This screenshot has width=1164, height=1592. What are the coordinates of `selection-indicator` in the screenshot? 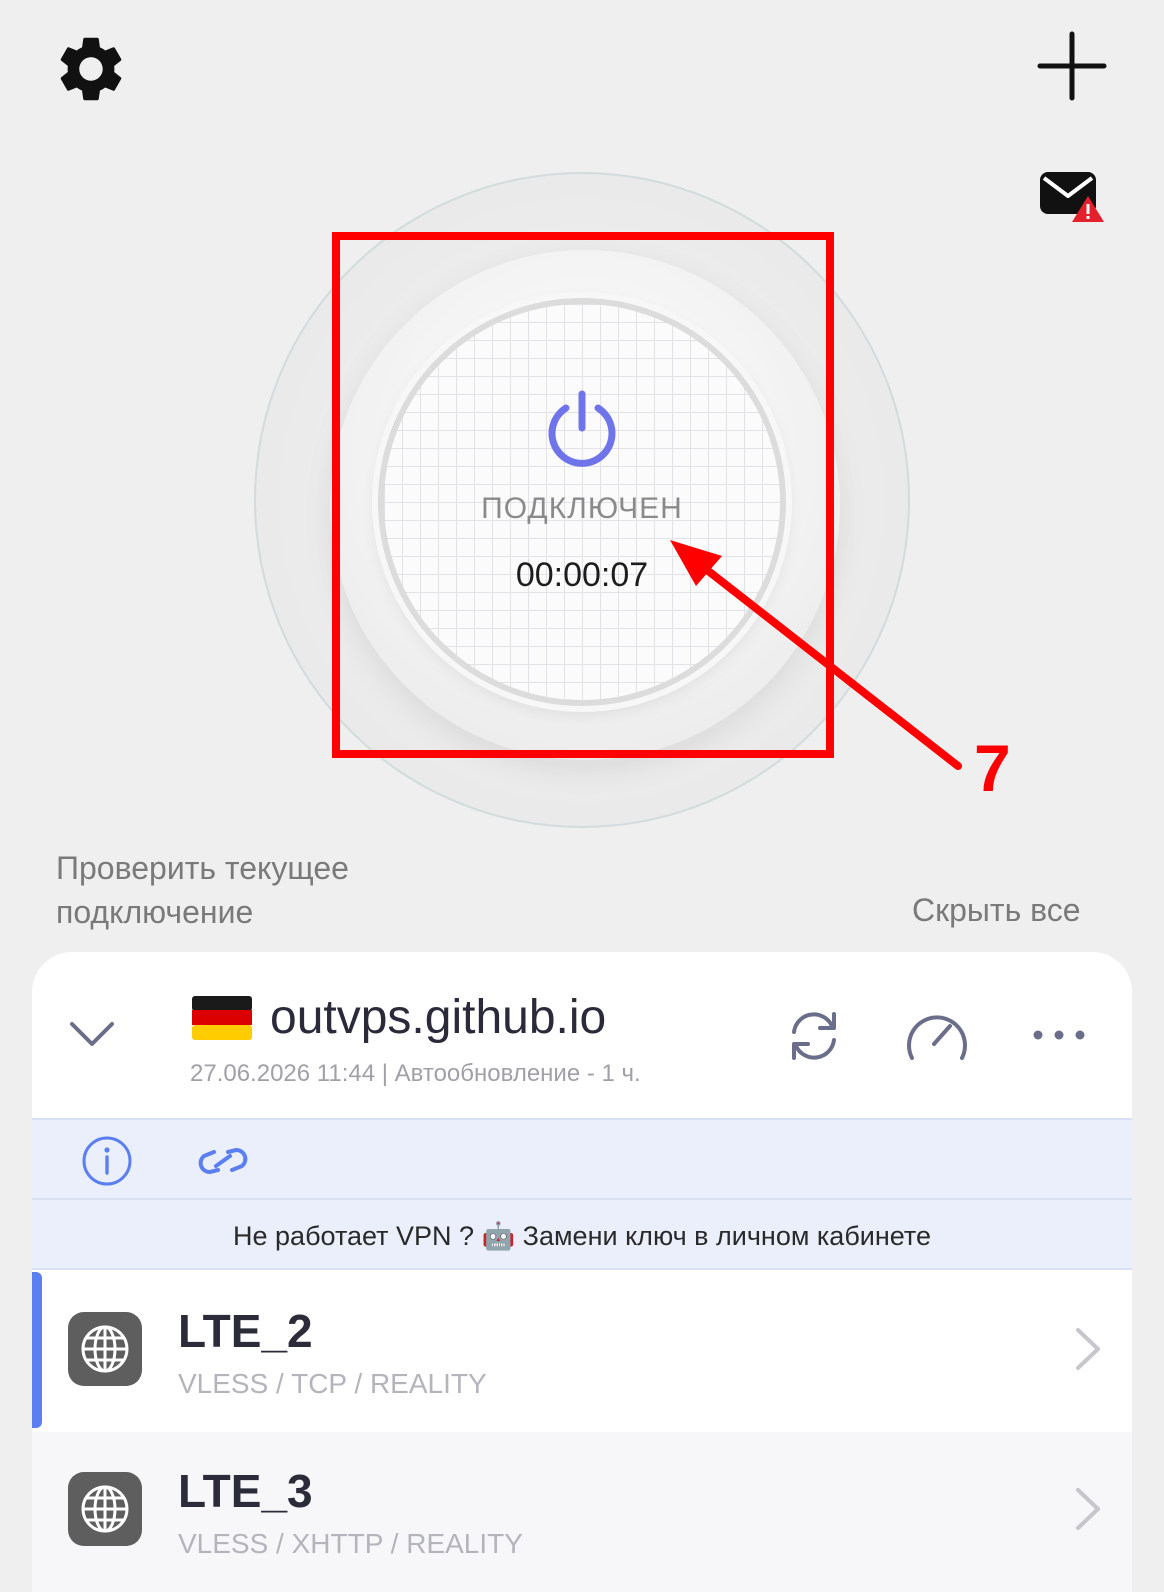 It's located at (37, 1350).